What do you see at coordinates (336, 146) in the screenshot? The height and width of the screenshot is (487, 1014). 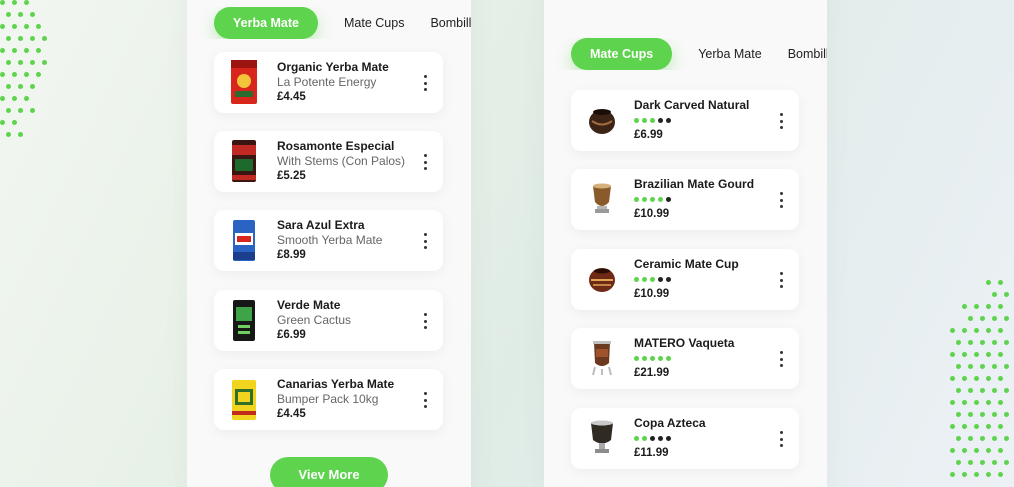 I see `product-name: Rosamonte Especial` at bounding box center [336, 146].